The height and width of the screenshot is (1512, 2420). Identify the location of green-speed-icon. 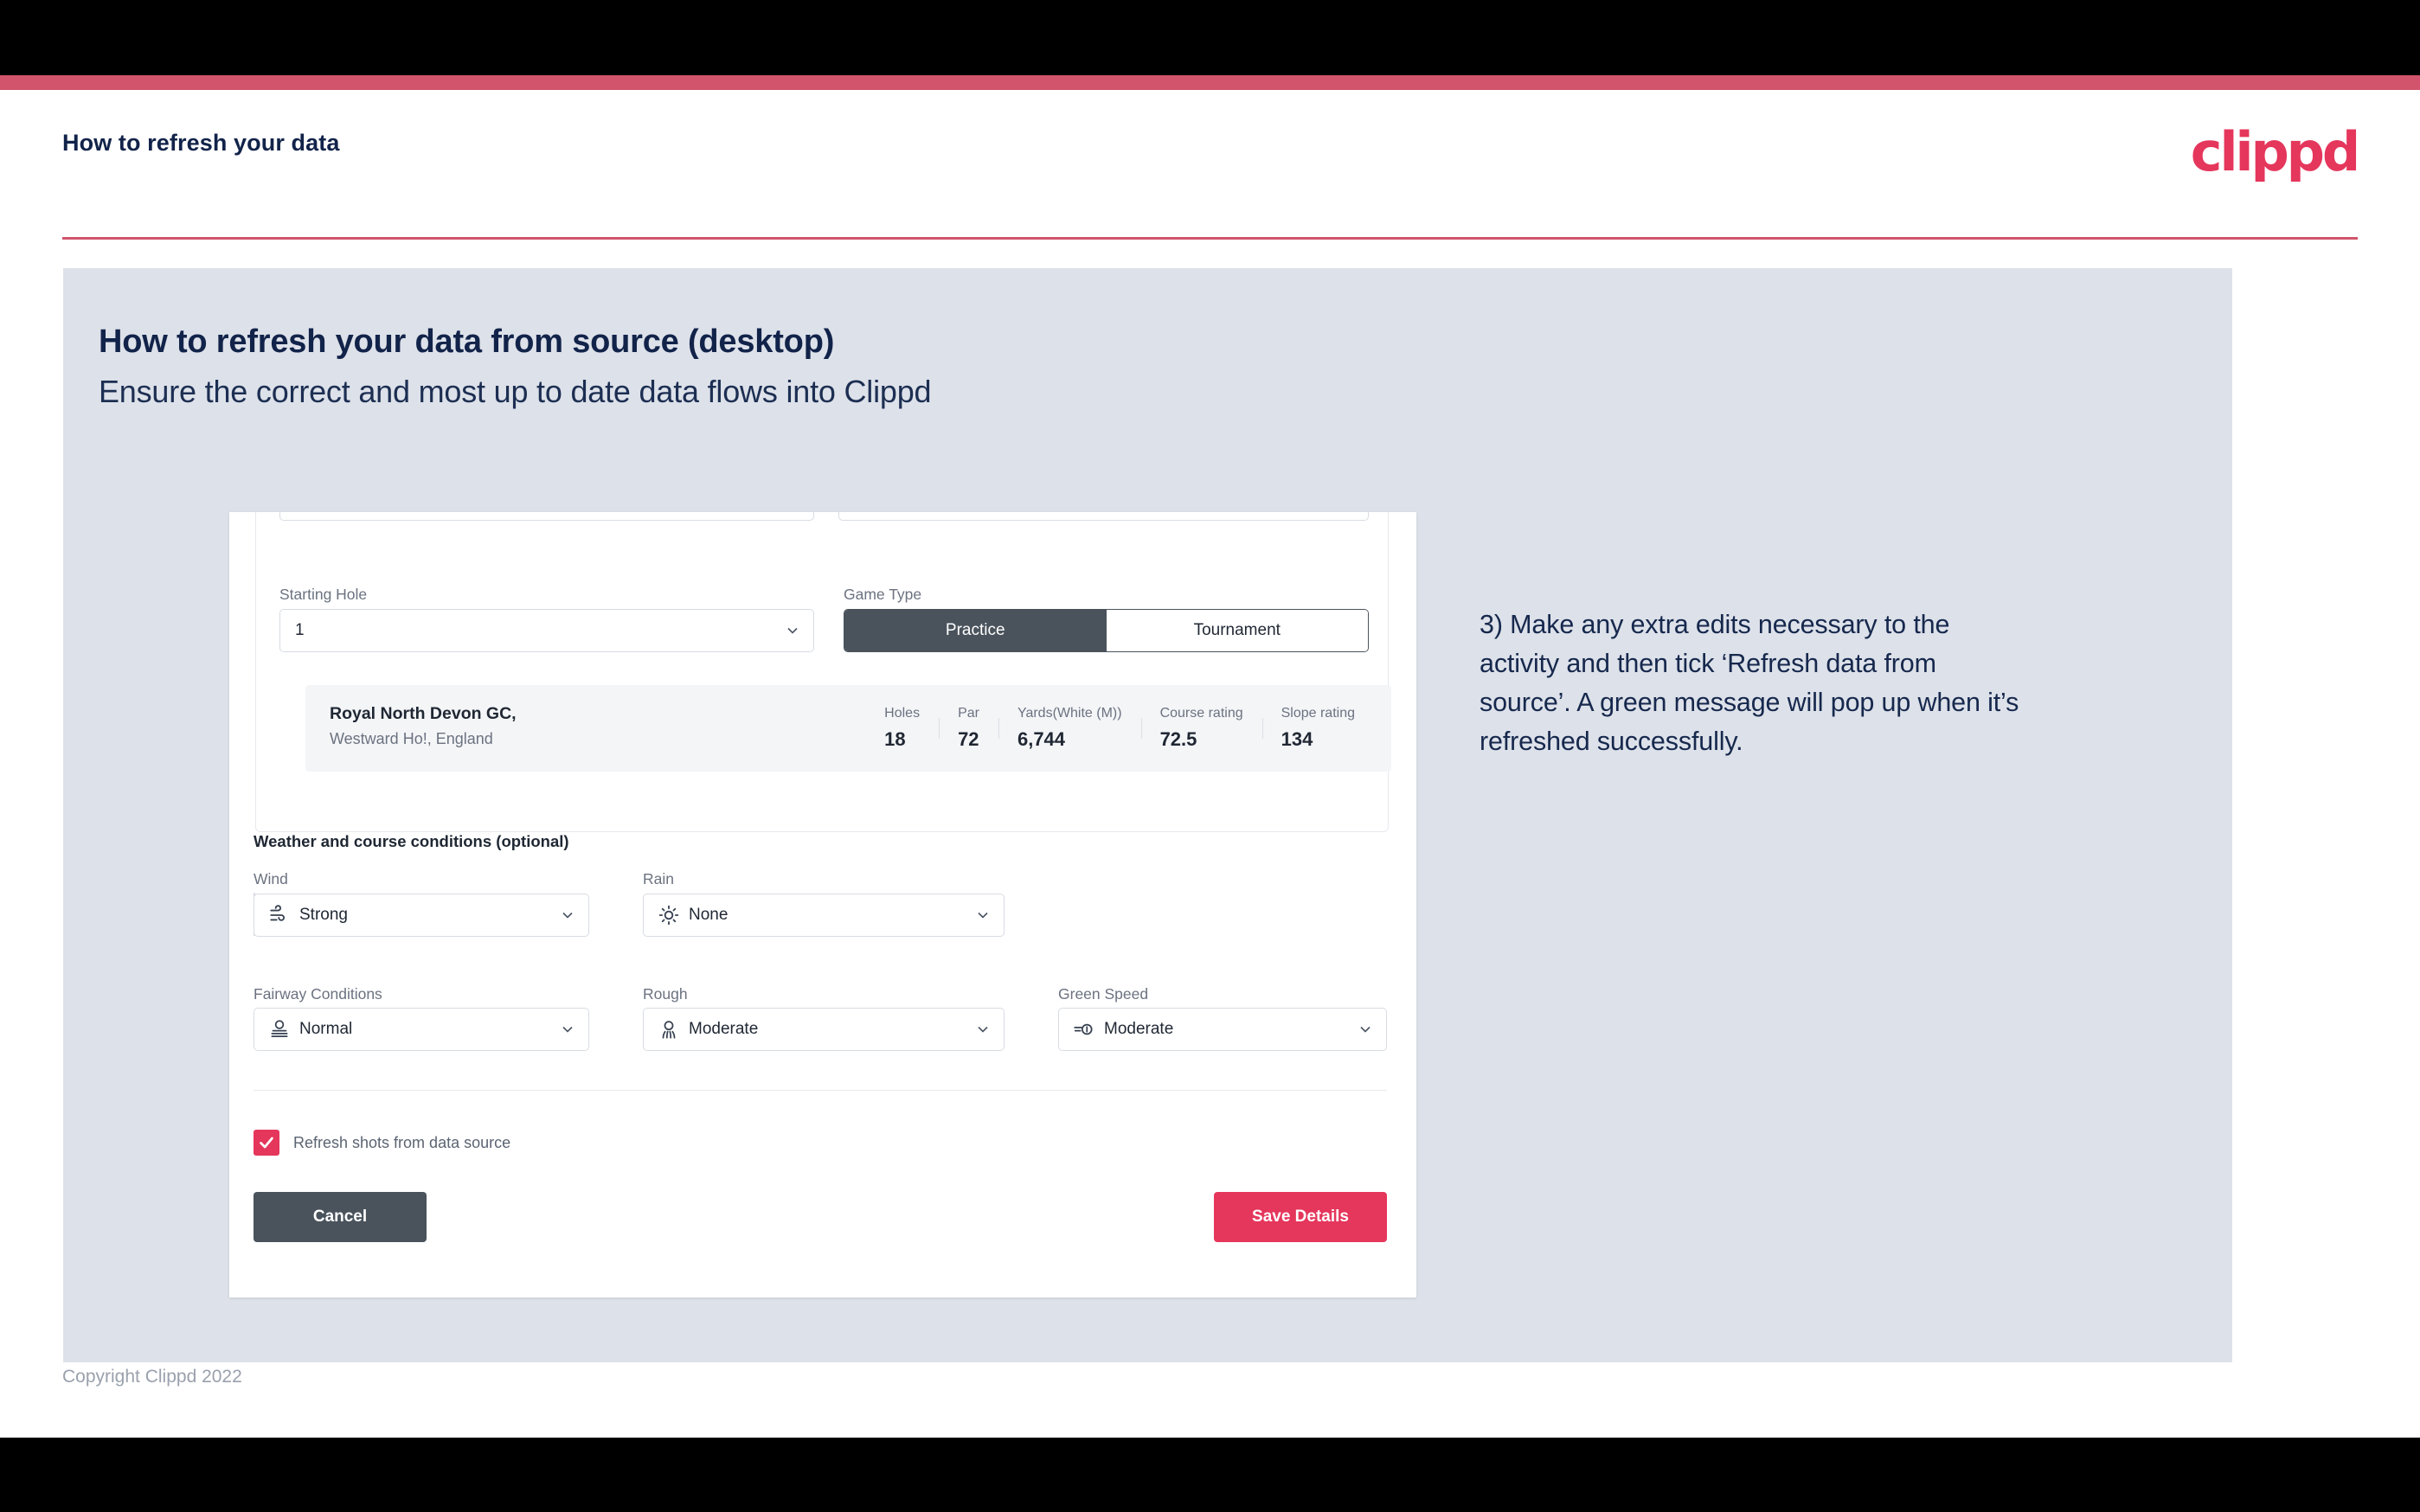
(1083, 1029).